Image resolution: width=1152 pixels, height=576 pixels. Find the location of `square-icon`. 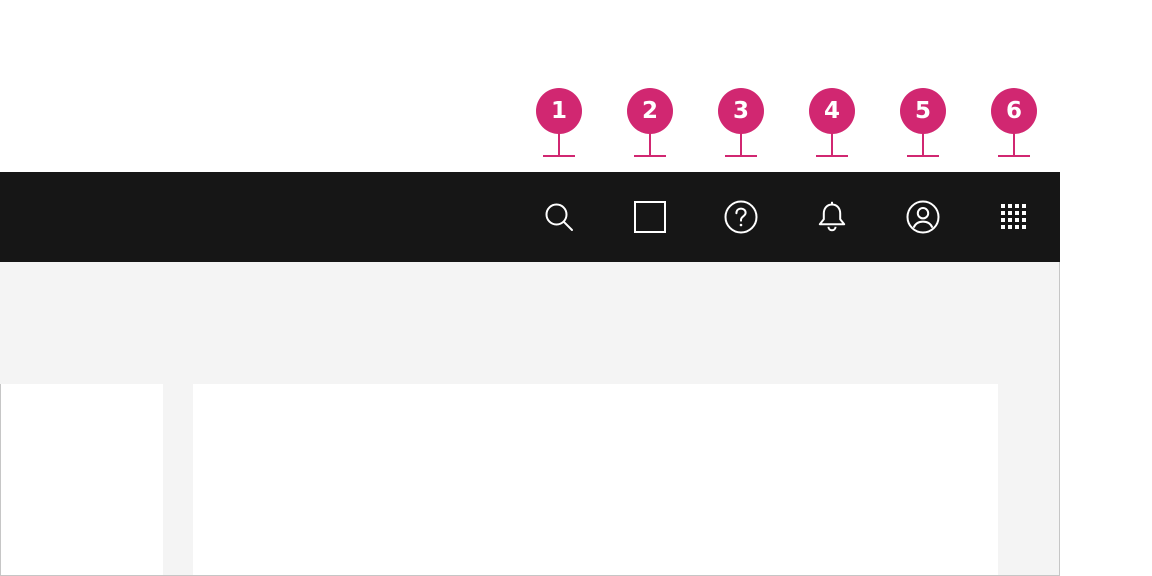

square-icon is located at coordinates (650, 217).